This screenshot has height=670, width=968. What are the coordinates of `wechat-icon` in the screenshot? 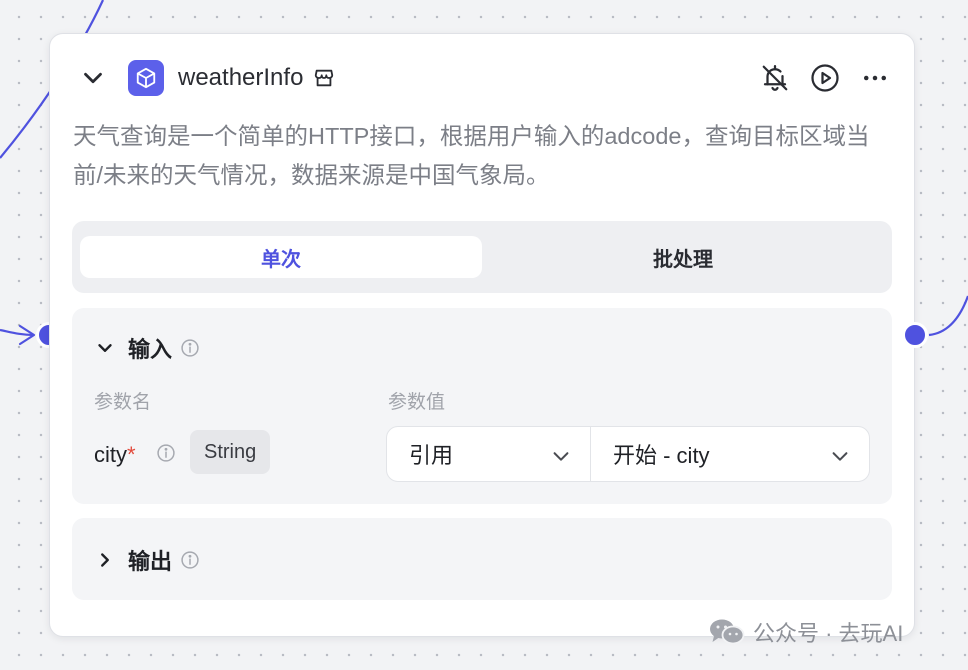 It's located at (727, 632).